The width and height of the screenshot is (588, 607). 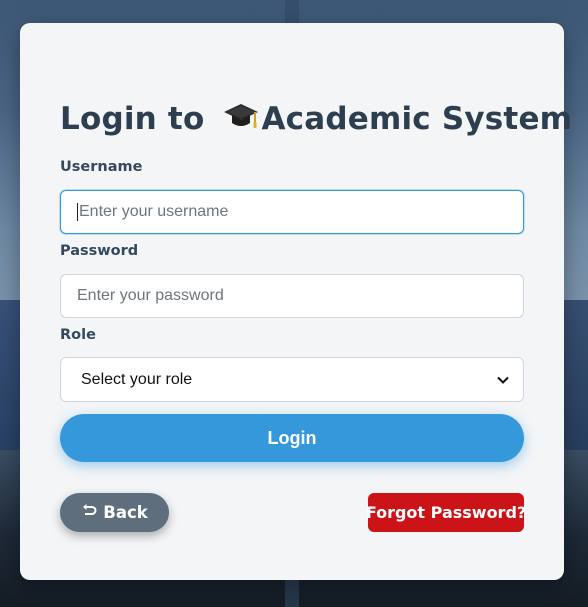 What do you see at coordinates (137, 379) in the screenshot?
I see `role-selected-value: Select your role` at bounding box center [137, 379].